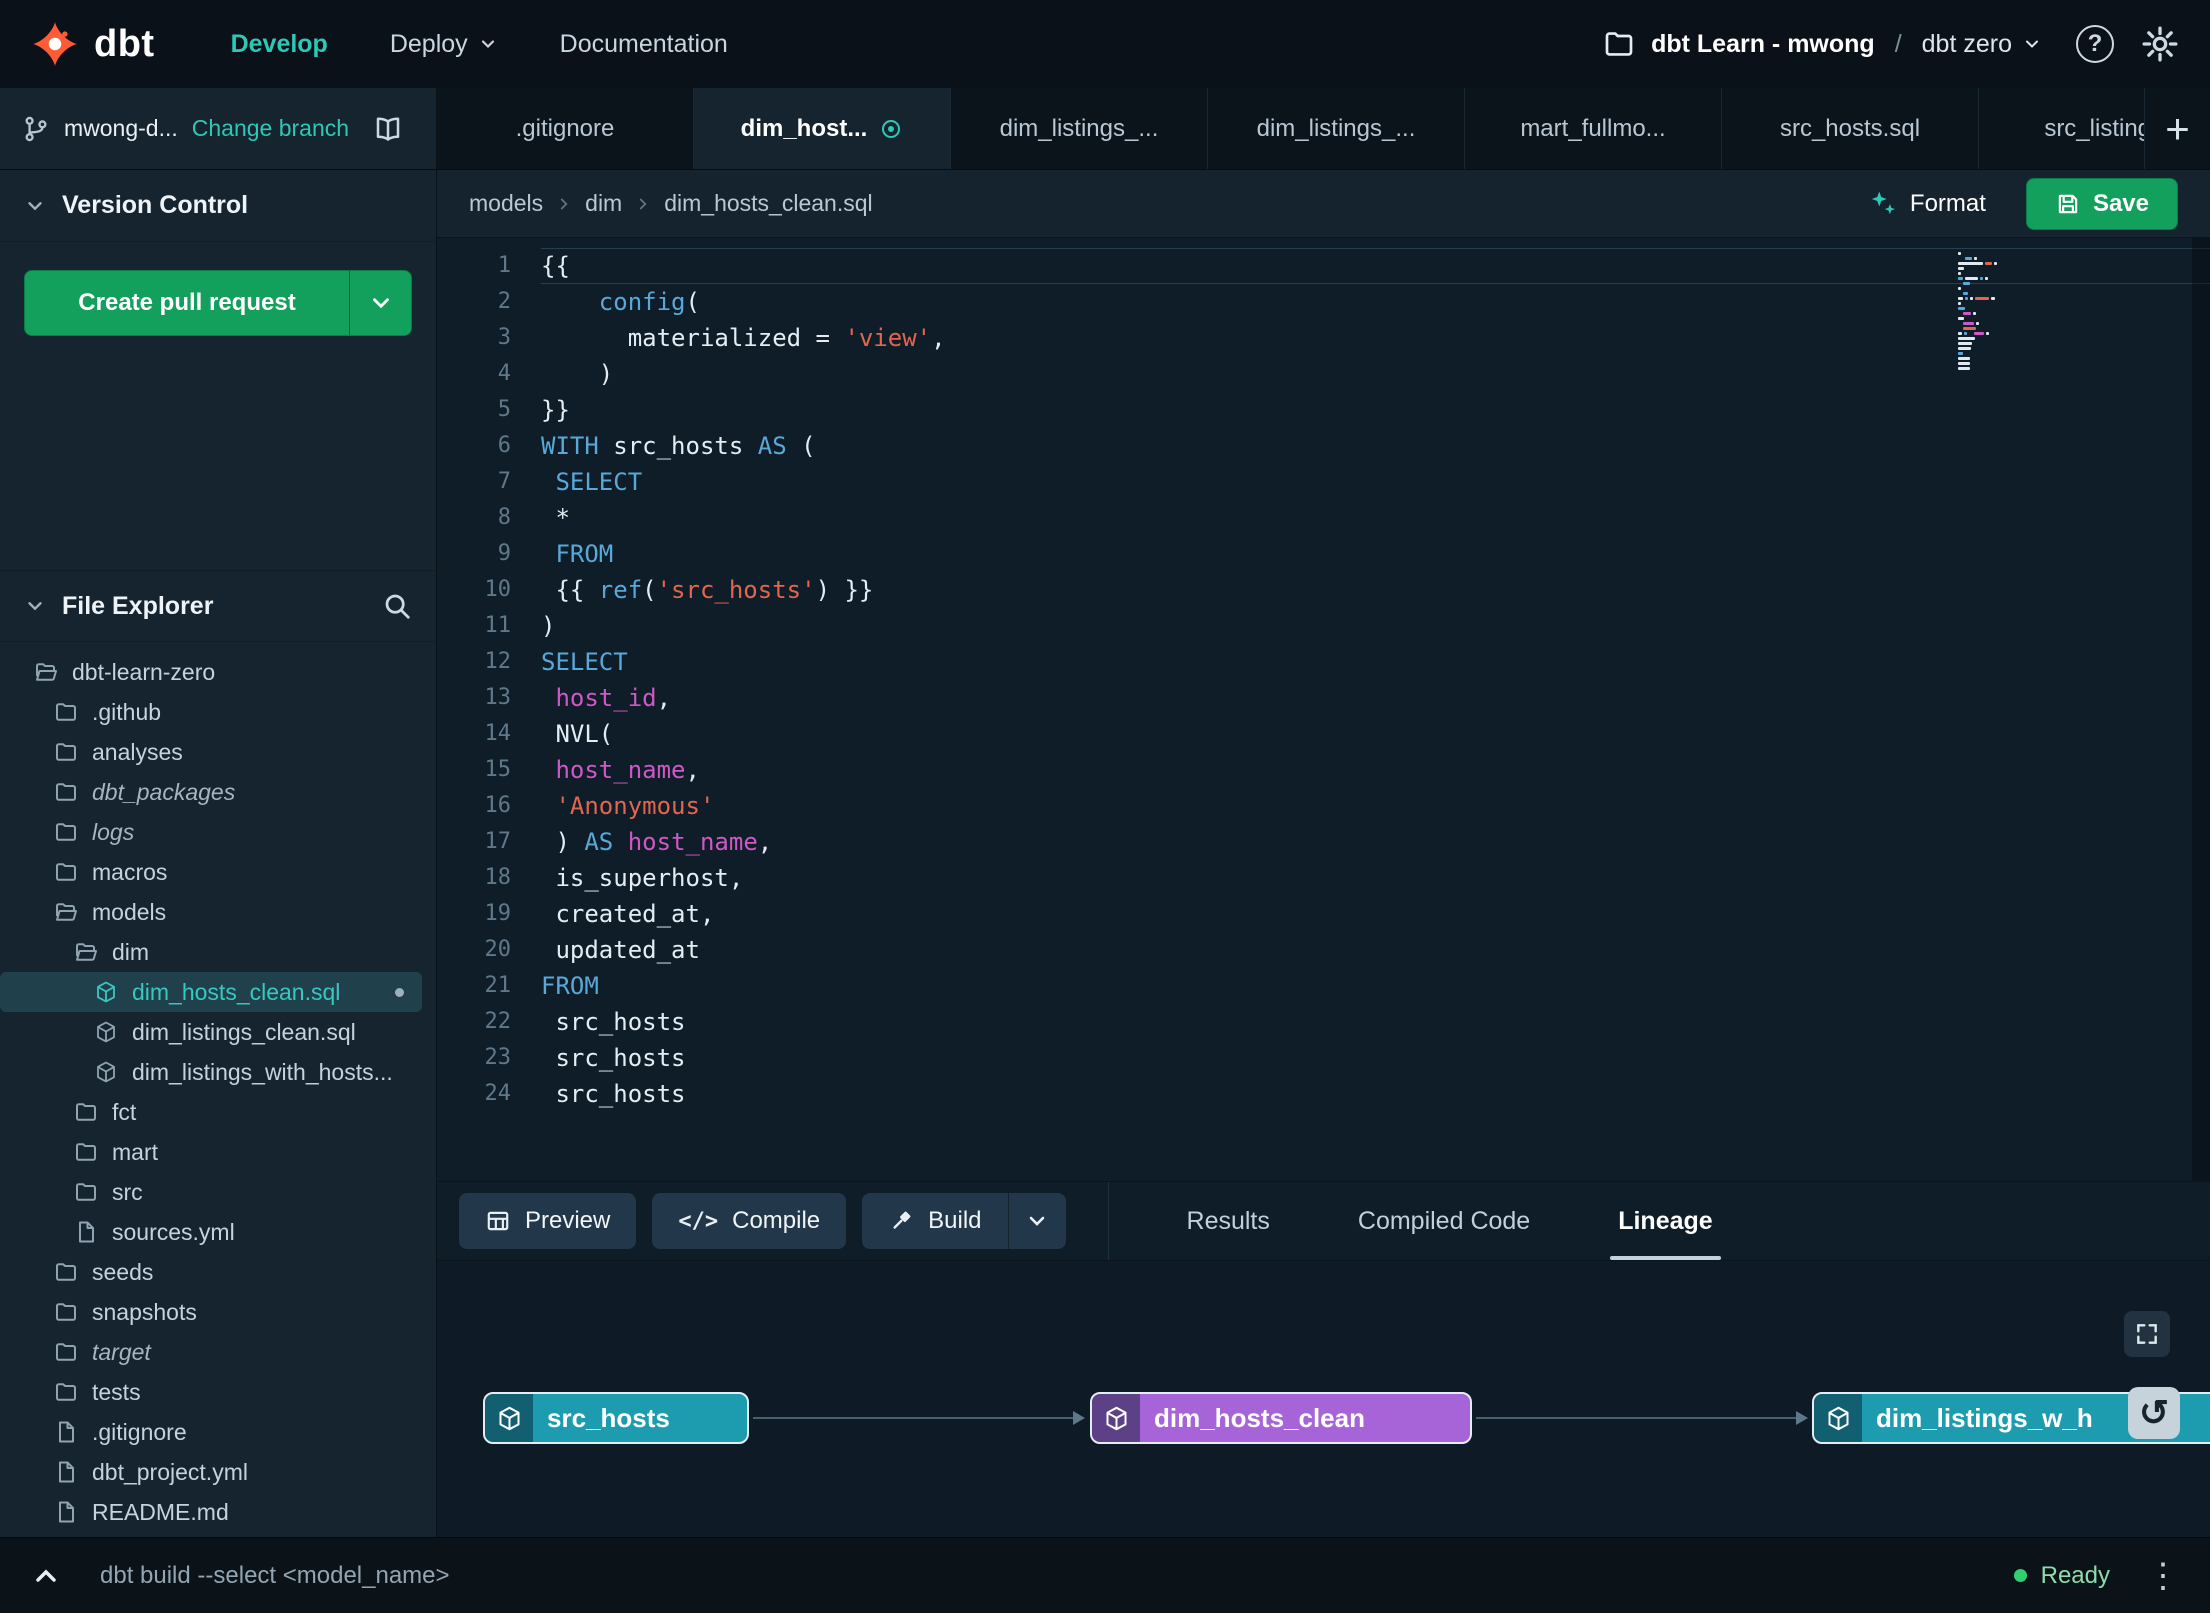 This screenshot has width=2210, height=1613. I want to click on nav-deploy: Deploy, so click(444, 44).